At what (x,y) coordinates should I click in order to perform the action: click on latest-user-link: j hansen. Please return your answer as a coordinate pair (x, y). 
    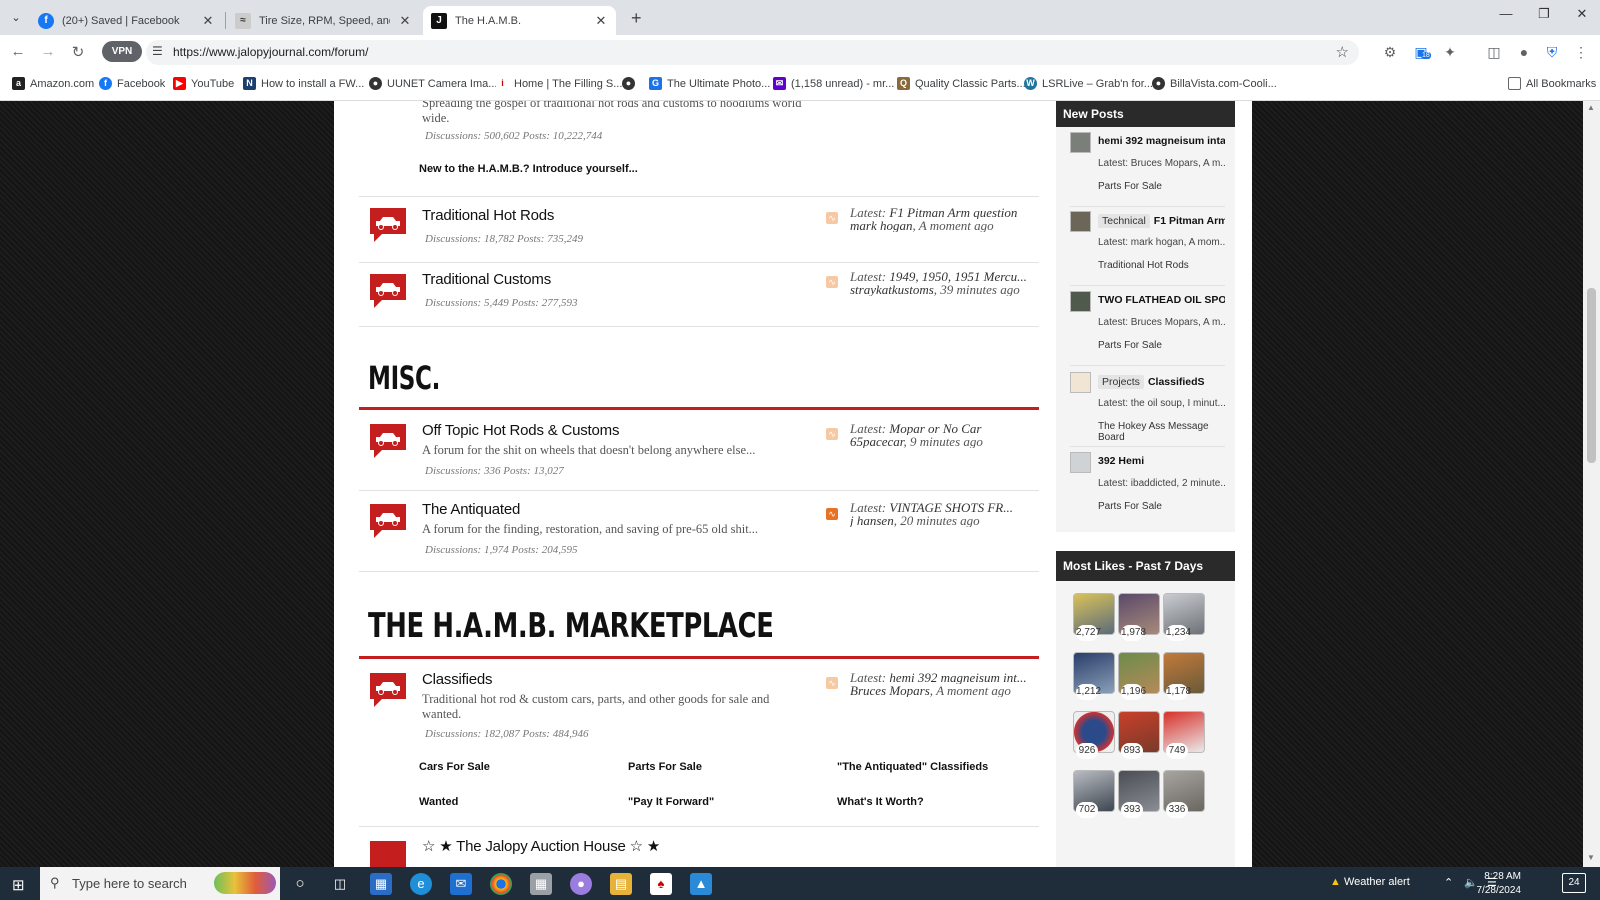
    Looking at the image, I should click on (872, 520).